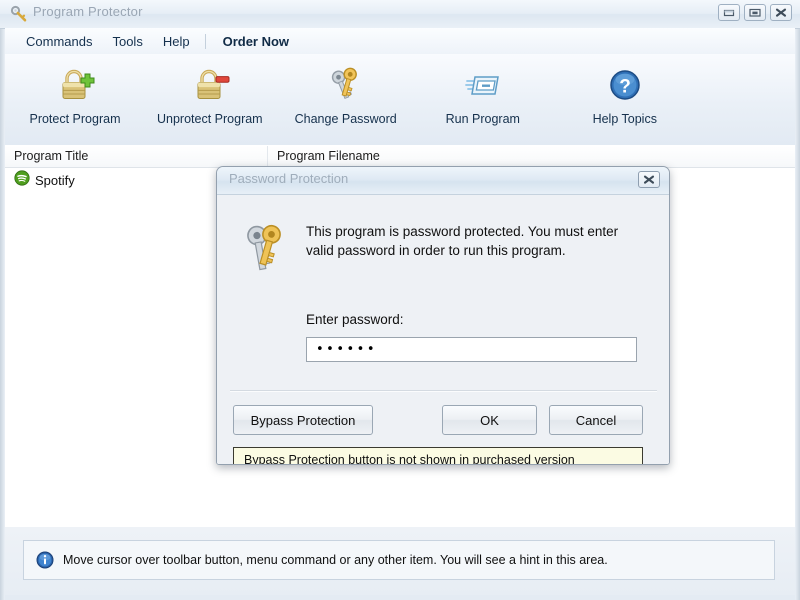 The height and width of the screenshot is (600, 800). Describe the element at coordinates (355, 319) in the screenshot. I see `password-label: Enter password:` at that location.